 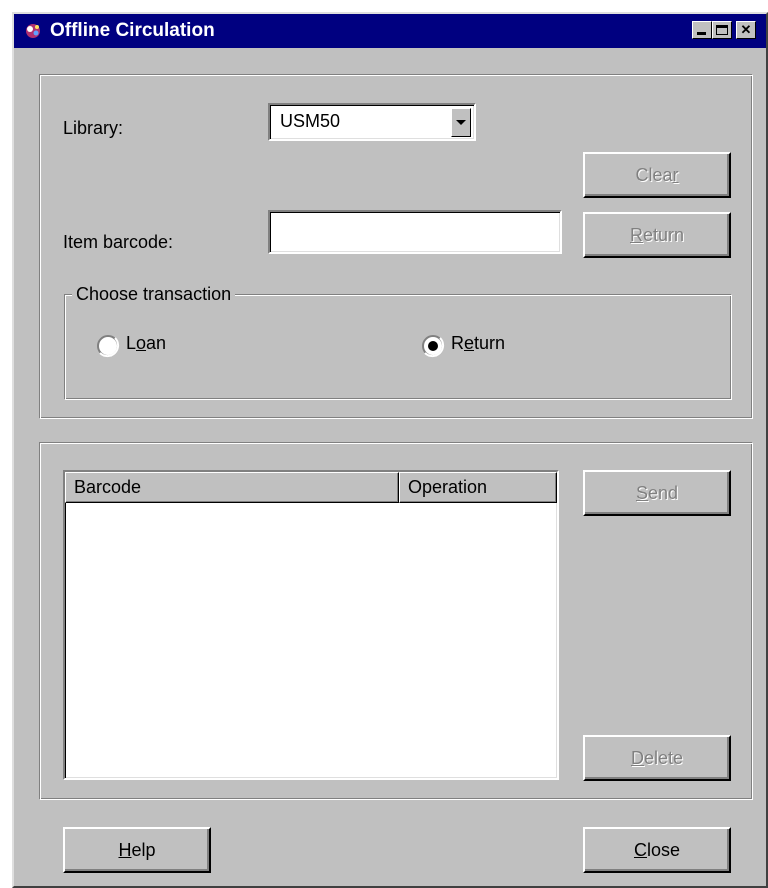 I want to click on radio-unchecked-icon, so click(x=108, y=346).